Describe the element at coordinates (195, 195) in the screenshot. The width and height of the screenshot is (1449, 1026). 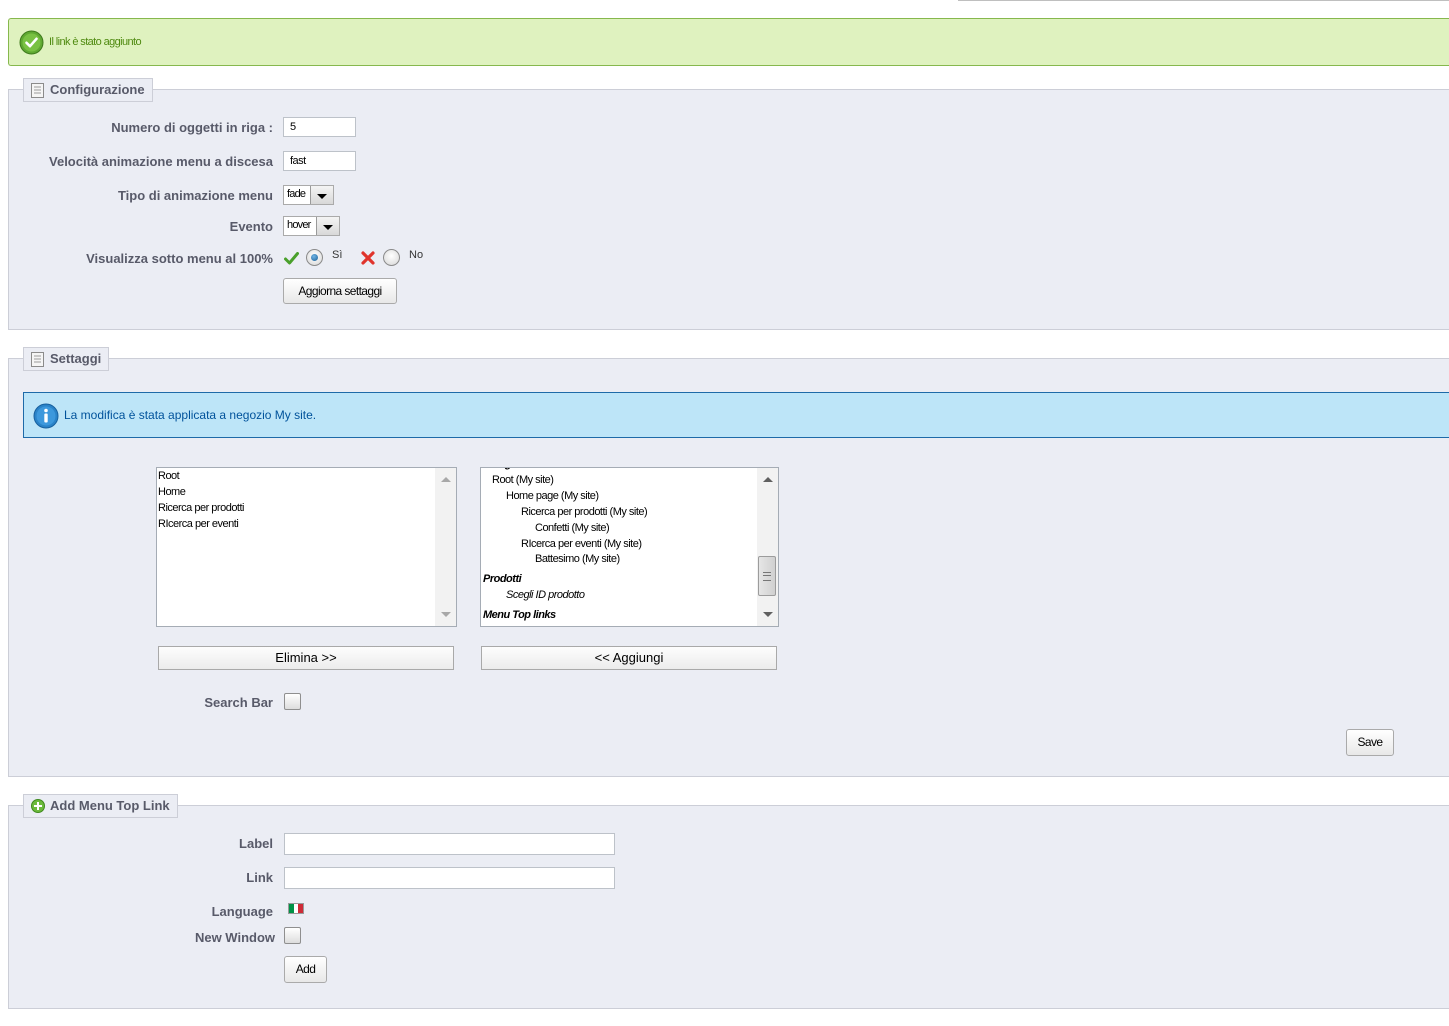
I see `animation-type-label: Tipo di animazione menu` at that location.